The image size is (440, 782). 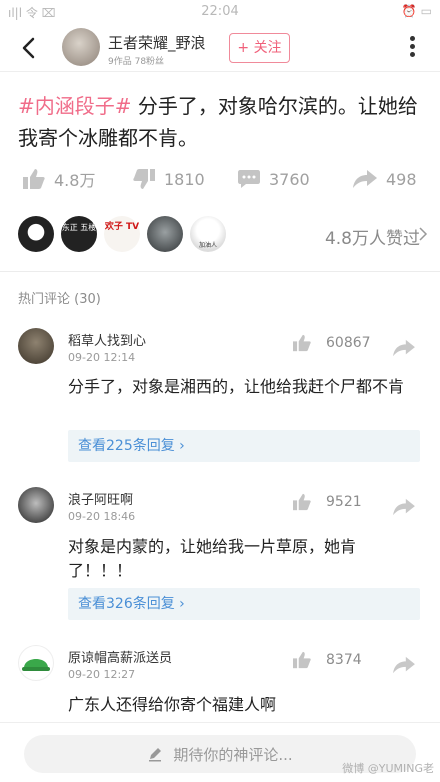 What do you see at coordinates (79, 234) in the screenshot?
I see `liker-avatar: 东正 五楼` at bounding box center [79, 234].